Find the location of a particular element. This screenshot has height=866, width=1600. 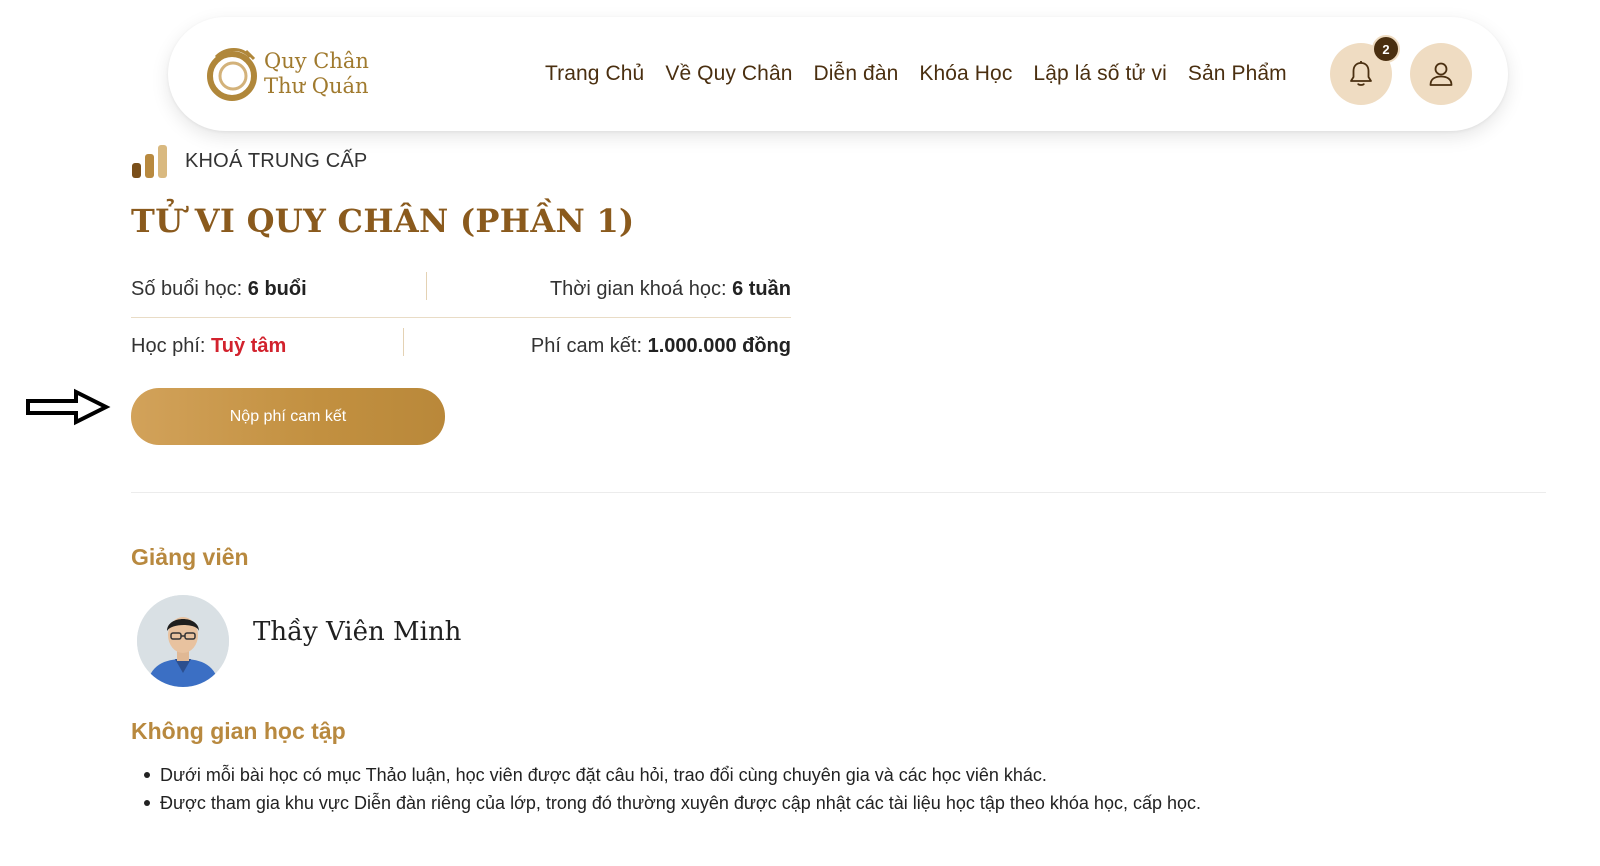

notification-count-badge: 2 is located at coordinates (1386, 49).